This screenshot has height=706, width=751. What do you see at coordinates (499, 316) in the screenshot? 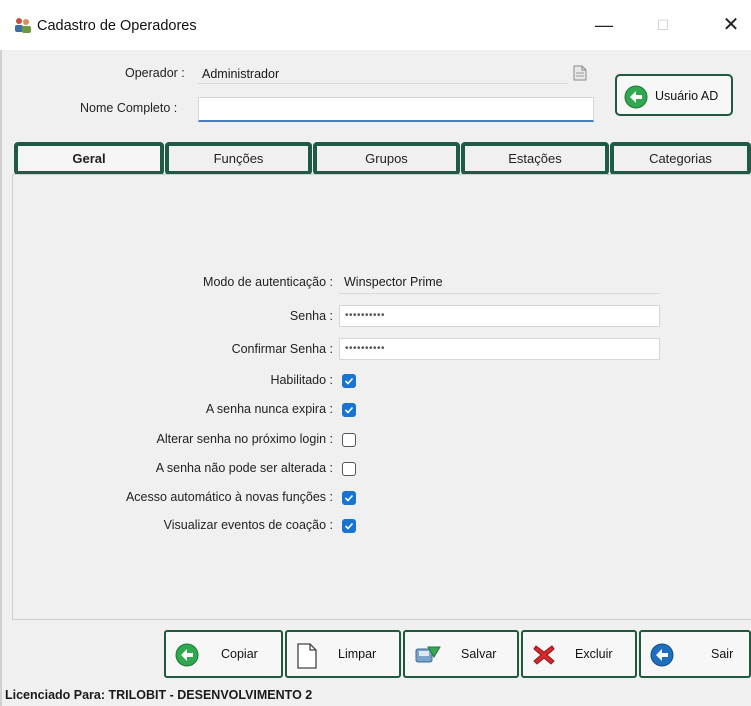
I see `senha-input: ••••••••••` at bounding box center [499, 316].